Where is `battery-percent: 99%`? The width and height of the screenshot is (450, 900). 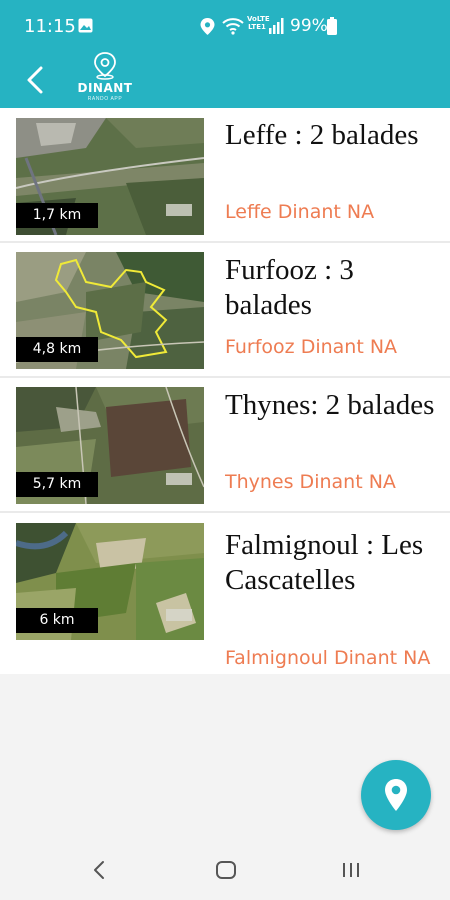 battery-percent: 99% is located at coordinates (309, 26).